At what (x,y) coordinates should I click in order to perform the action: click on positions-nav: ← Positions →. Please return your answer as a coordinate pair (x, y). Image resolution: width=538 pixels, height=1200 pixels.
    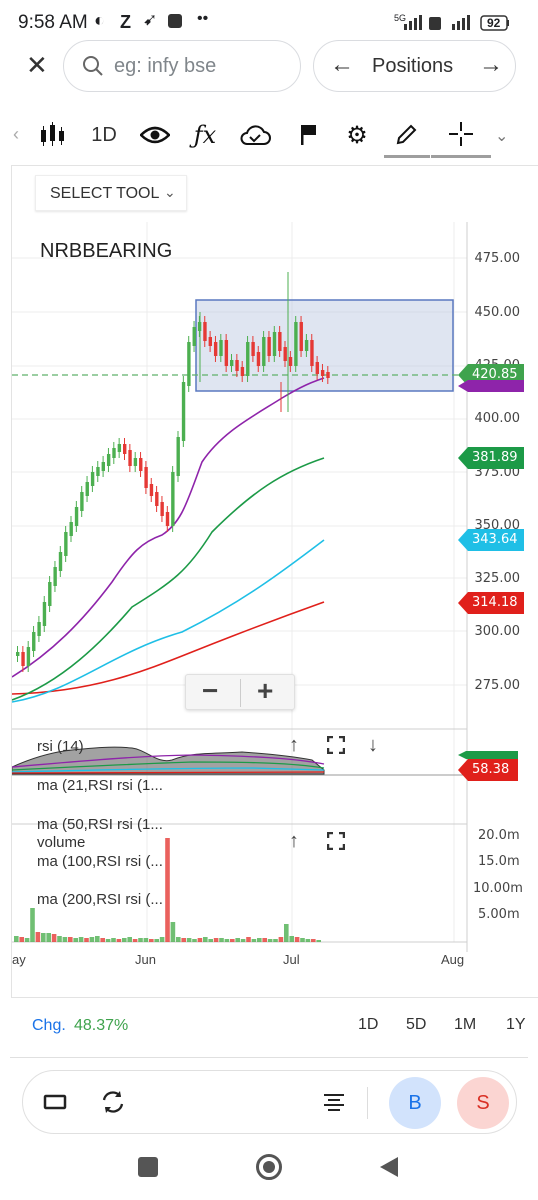
    Looking at the image, I should click on (414, 66).